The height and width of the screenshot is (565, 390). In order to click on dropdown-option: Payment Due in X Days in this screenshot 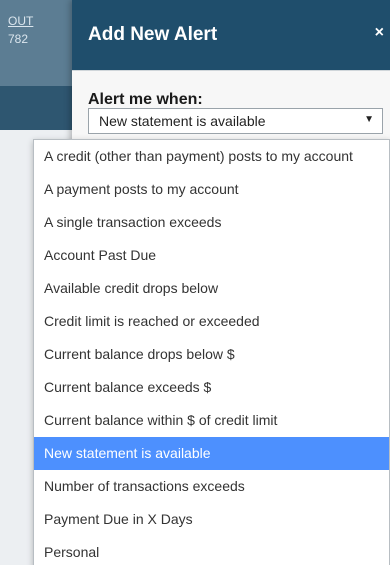, I will do `click(211, 519)`.